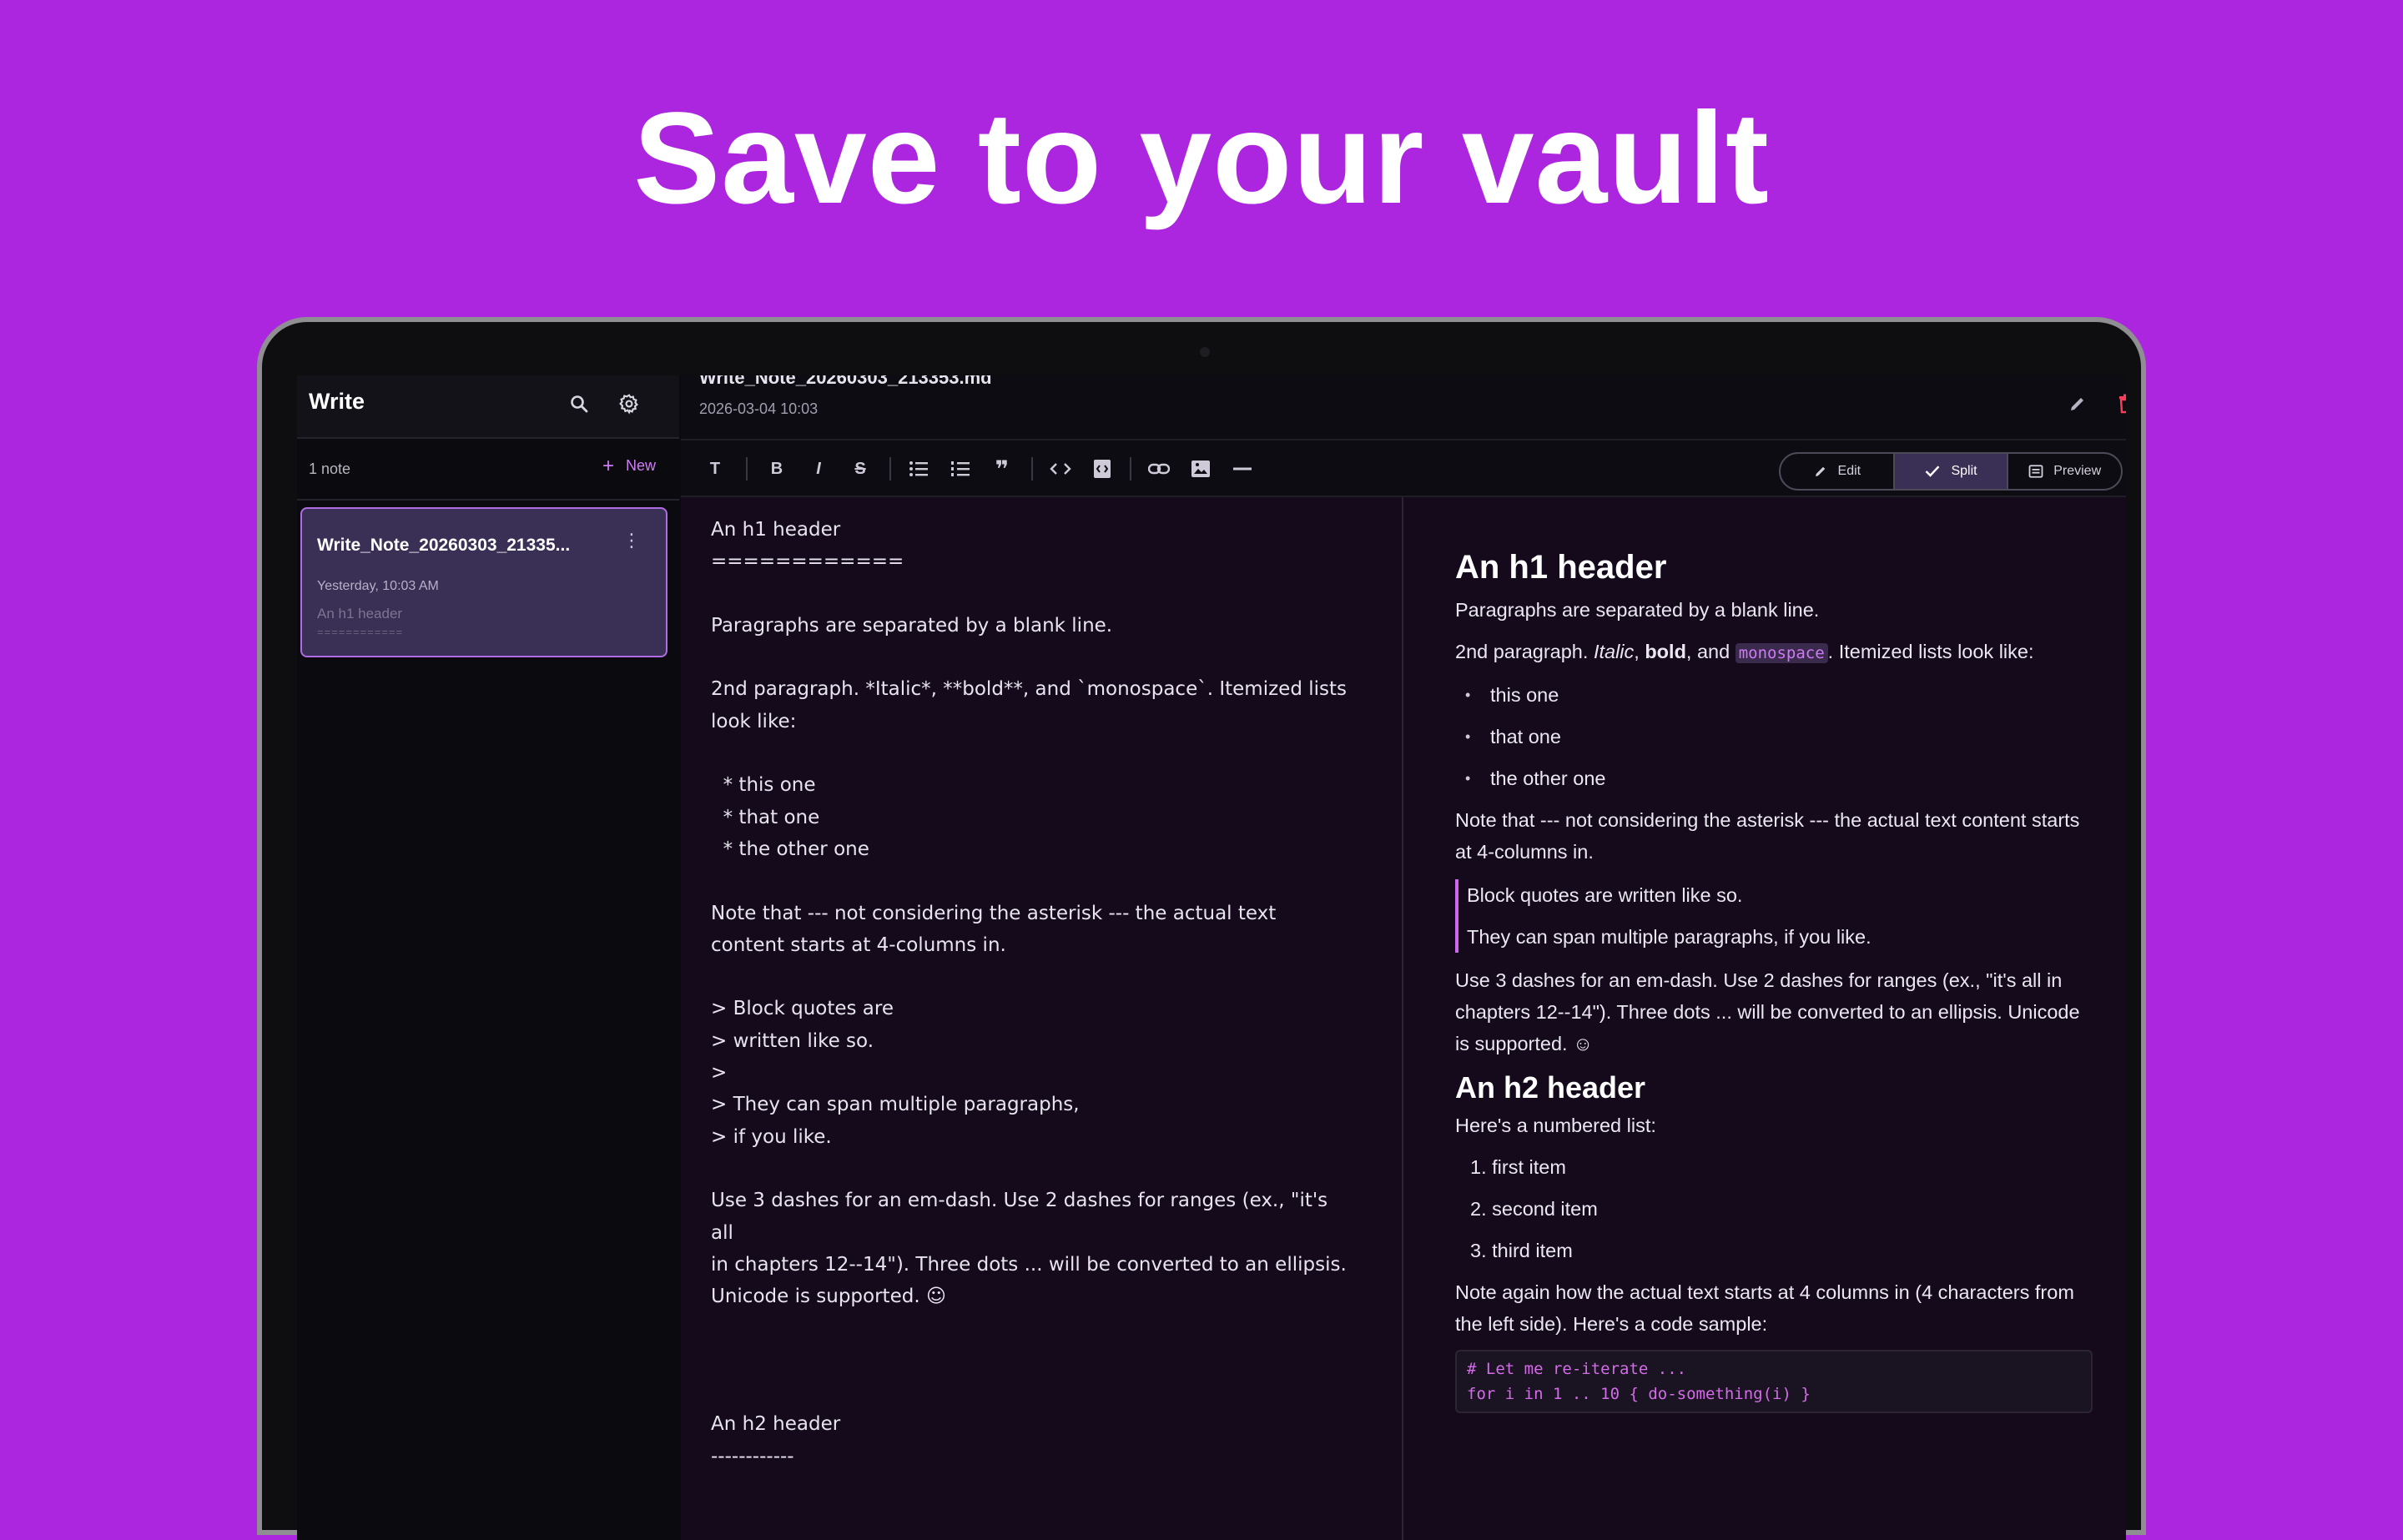 Image resolution: width=2403 pixels, height=1540 pixels. Describe the element at coordinates (860, 469) in the screenshot. I see `strikethrough-button: S` at that location.